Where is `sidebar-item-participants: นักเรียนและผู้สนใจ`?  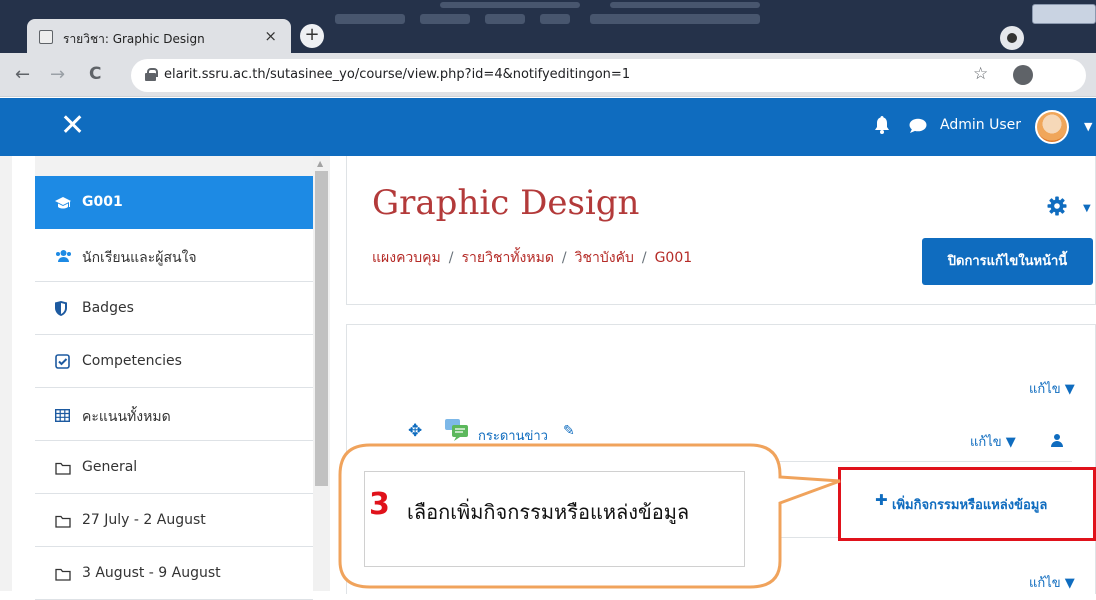
sidebar-item-participants: นักเรียนและผู้สนใจ is located at coordinates (174, 255).